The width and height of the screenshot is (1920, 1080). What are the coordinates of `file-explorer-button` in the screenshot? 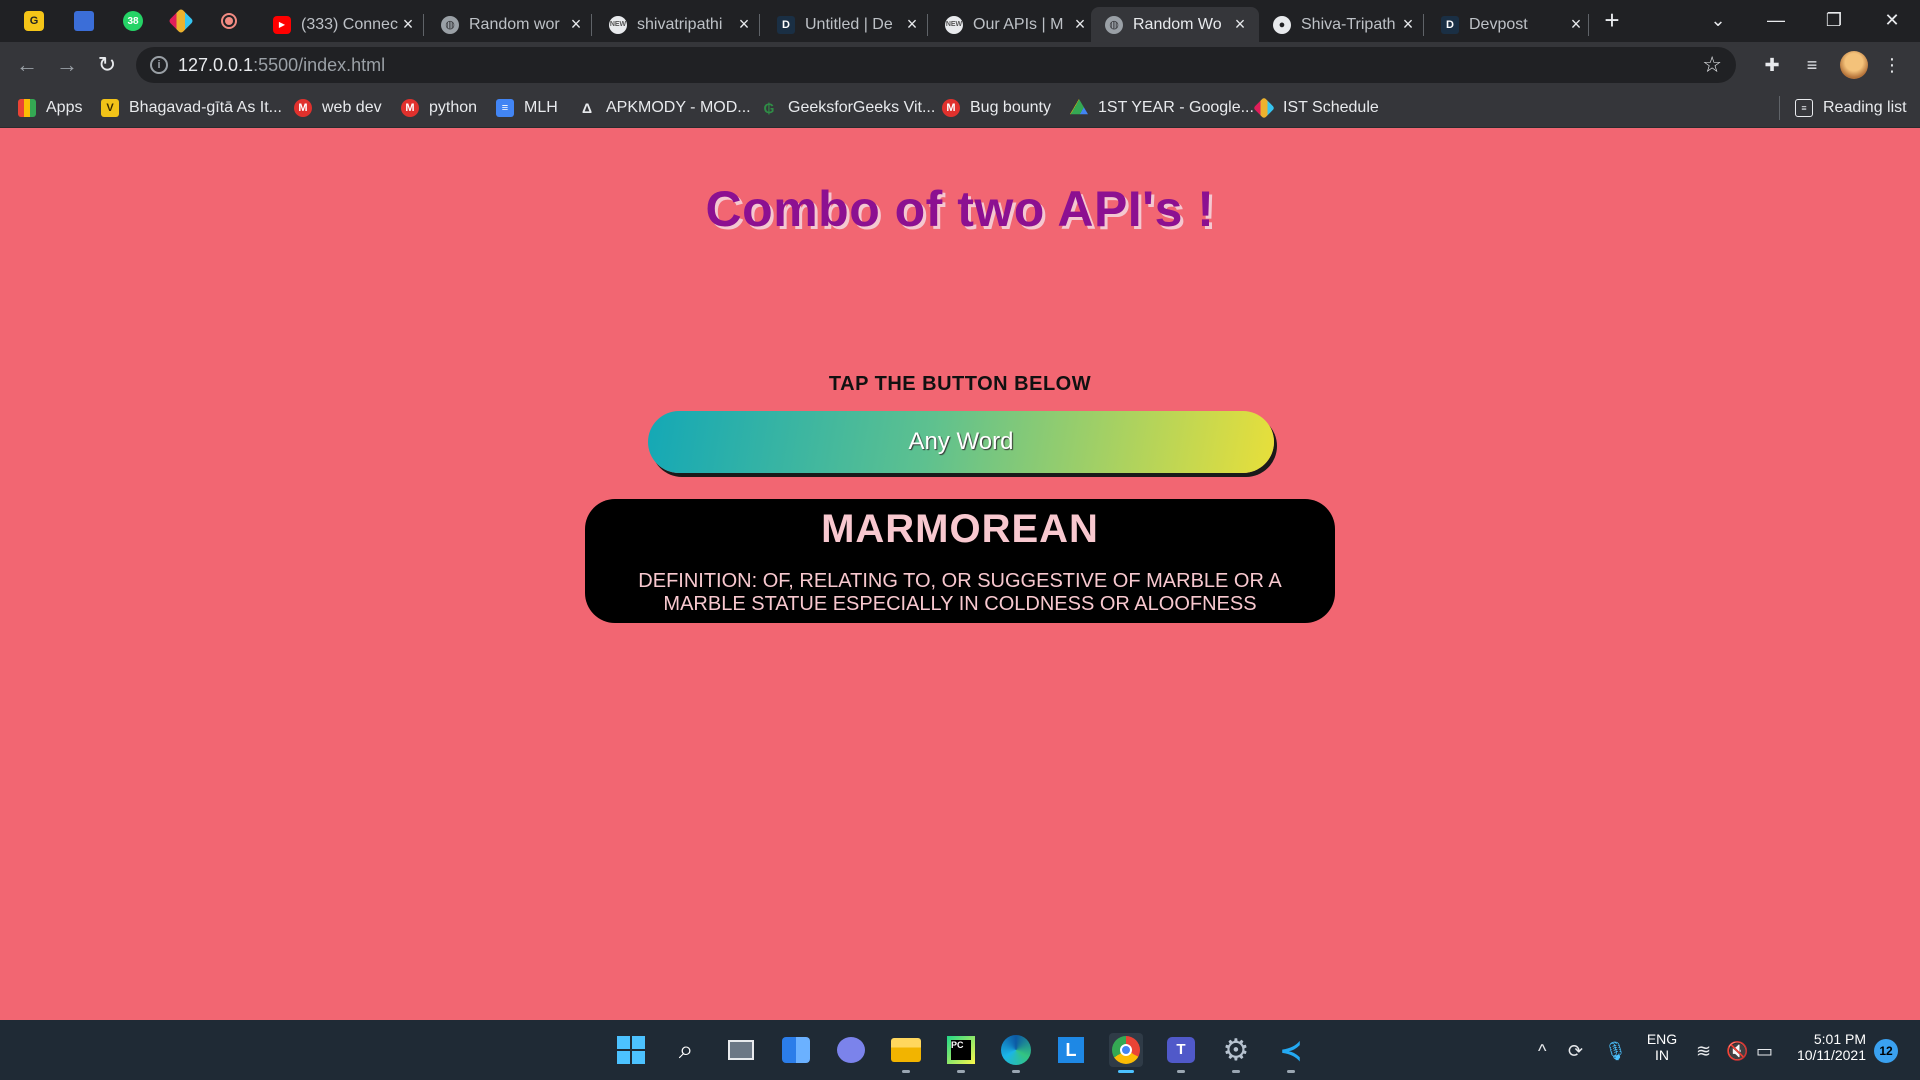 It's located at (906, 1050).